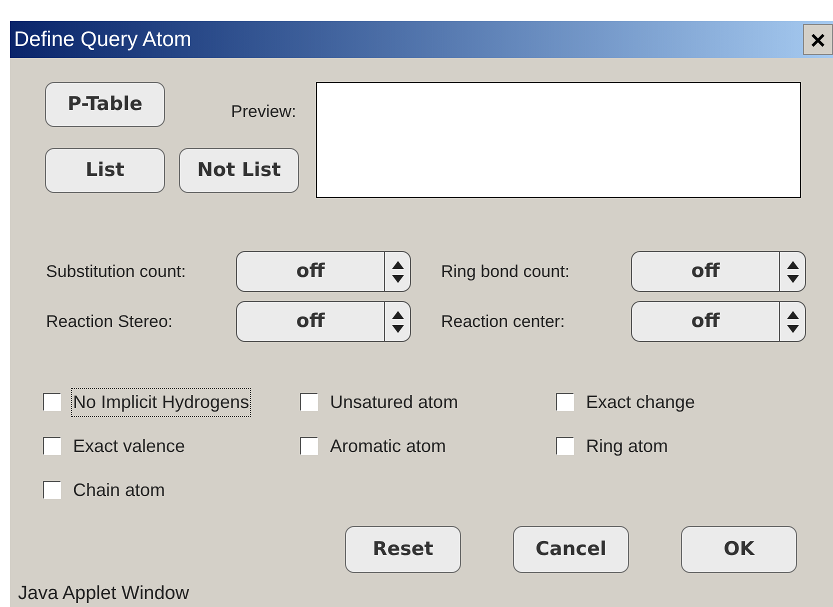  Describe the element at coordinates (263, 112) in the screenshot. I see `preview-label: Preview:` at that location.